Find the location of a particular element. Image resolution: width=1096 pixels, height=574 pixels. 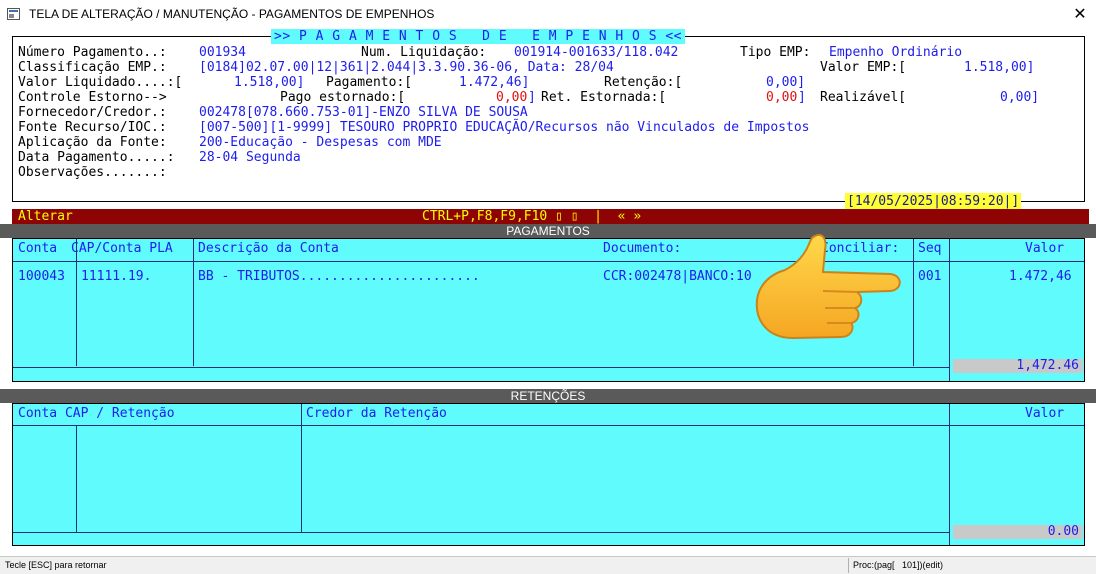

col-descricao: Descrição da Conta is located at coordinates (268, 248).